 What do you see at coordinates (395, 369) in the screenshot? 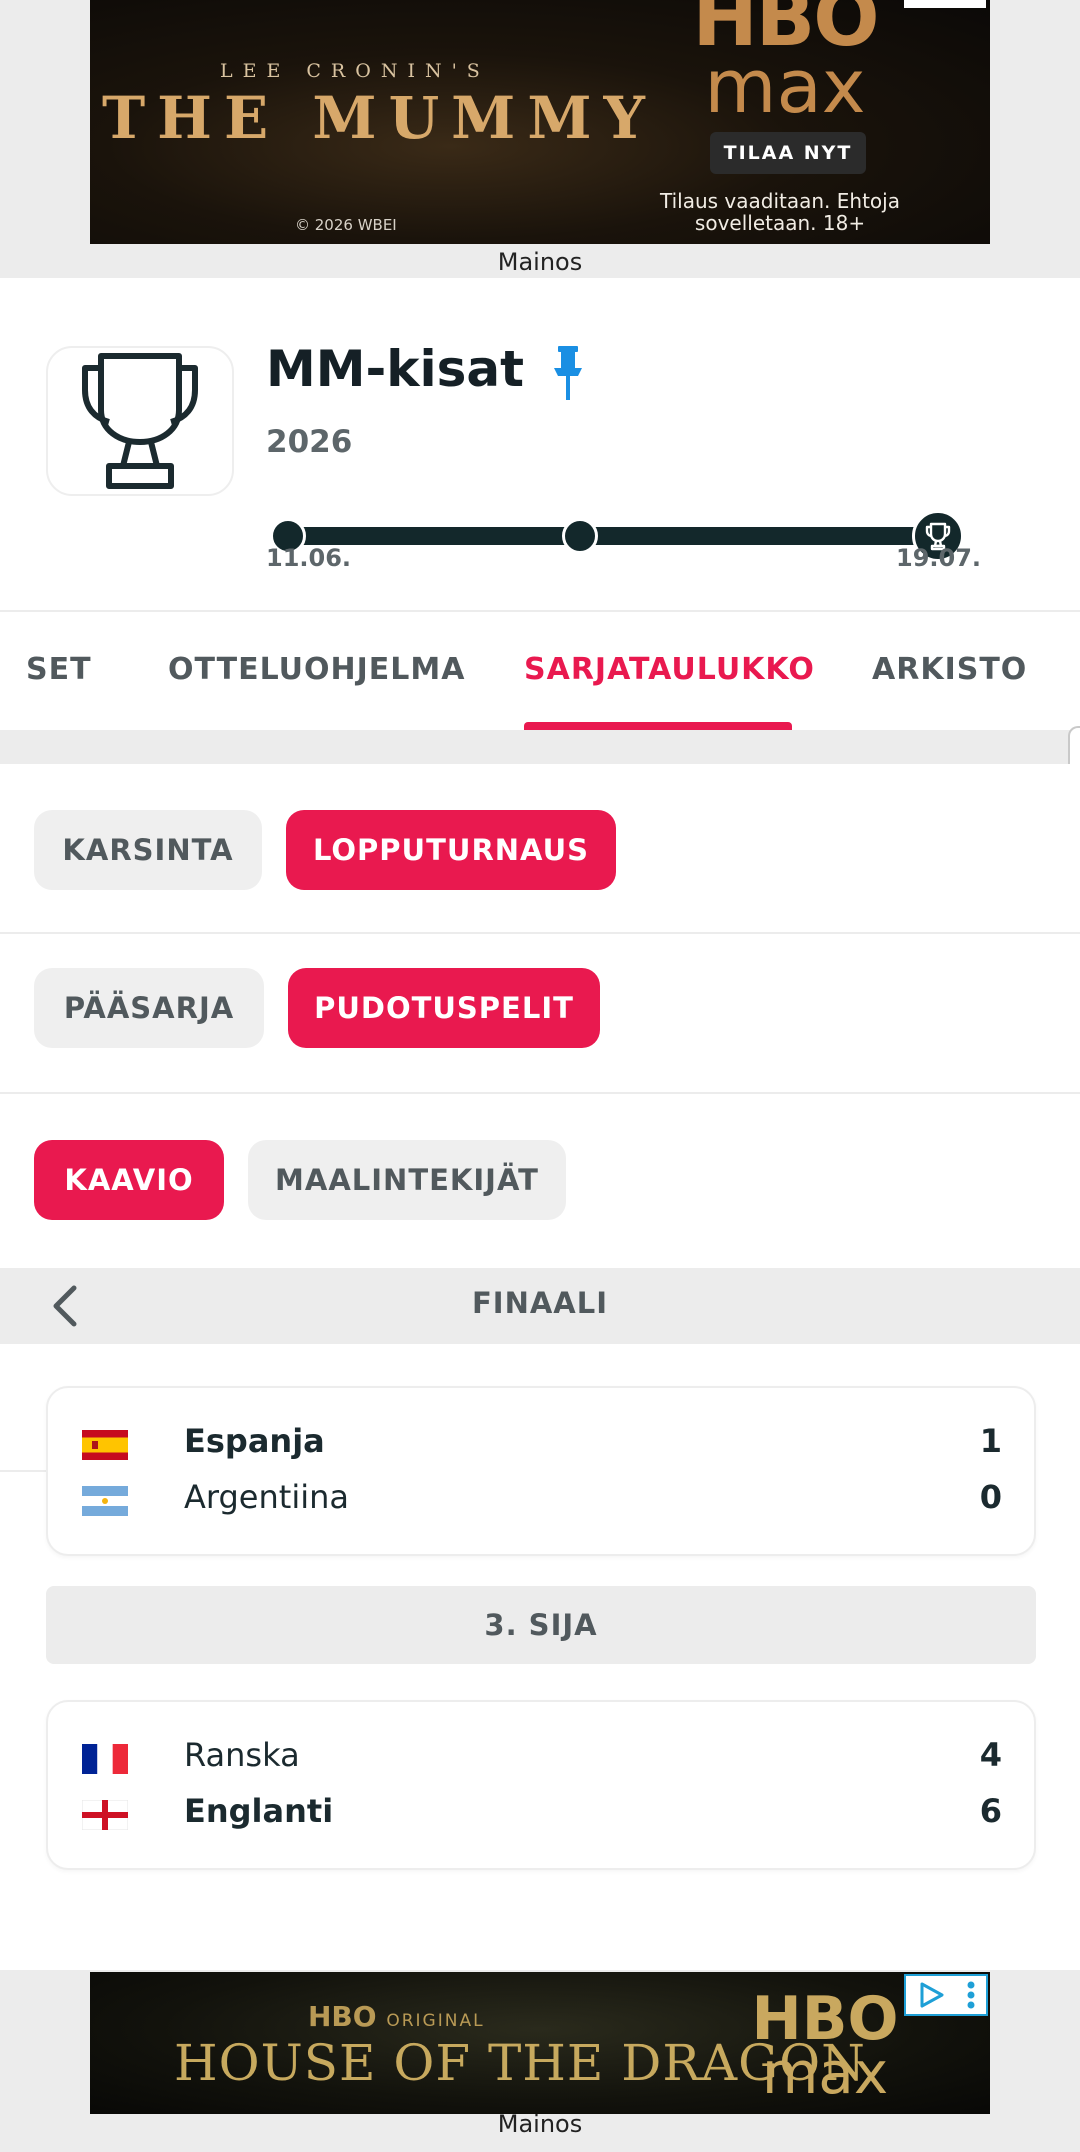
I see `tournament-title: MM-kisat` at bounding box center [395, 369].